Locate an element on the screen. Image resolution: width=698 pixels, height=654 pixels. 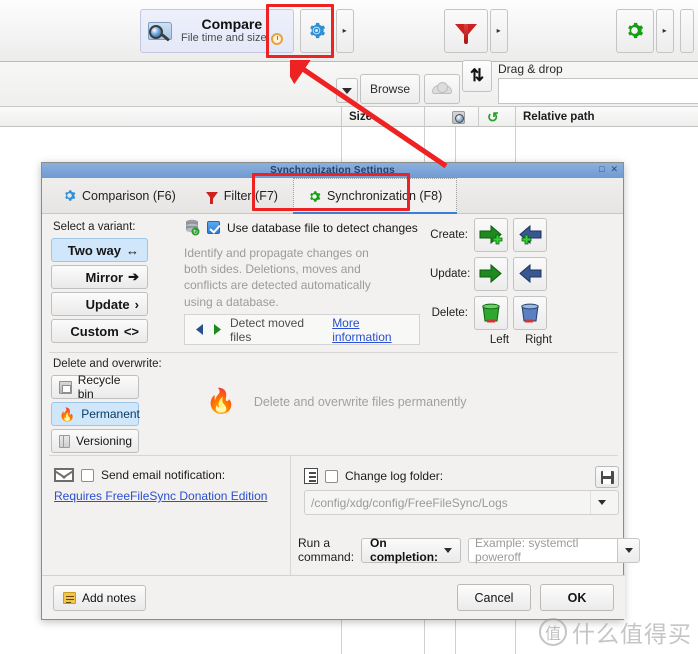
magnifier-icon is located at coordinates (458, 117).